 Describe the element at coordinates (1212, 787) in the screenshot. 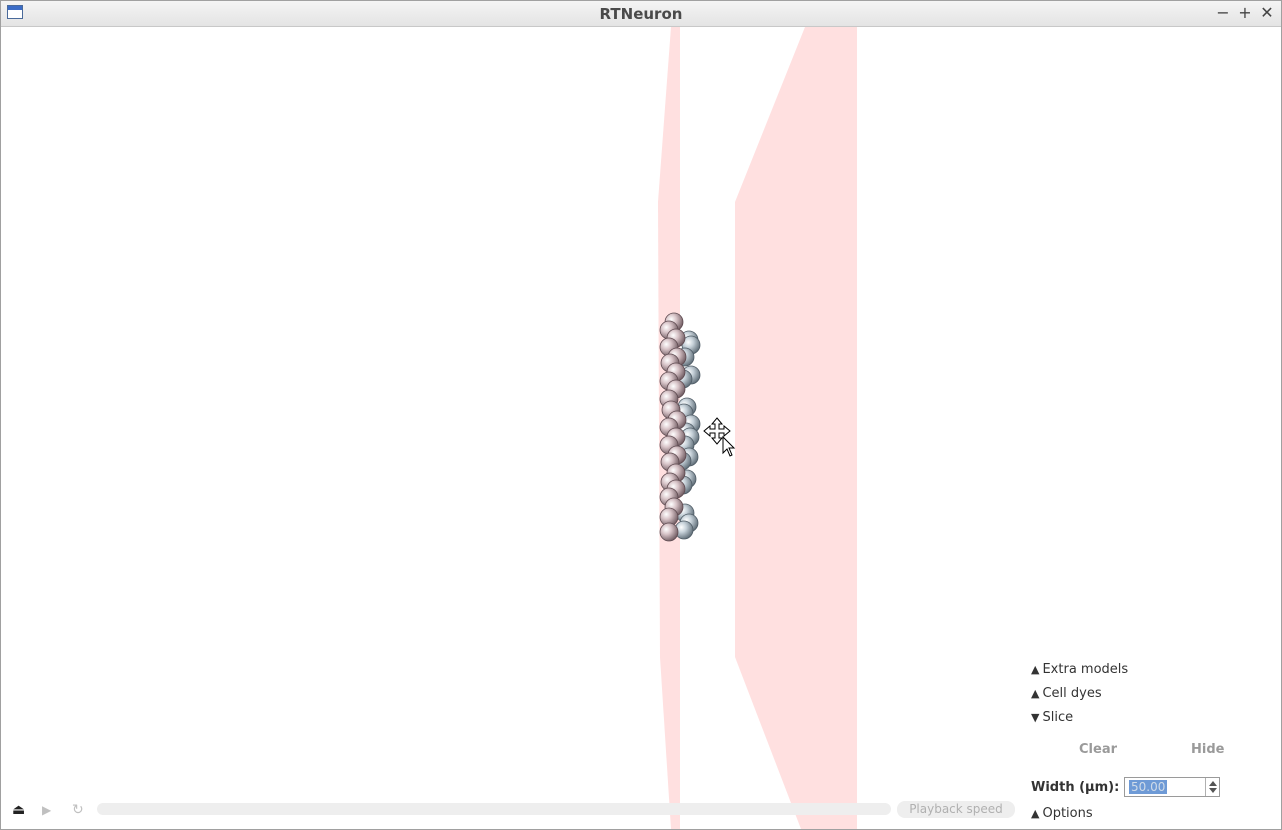

I see `spin-arrows` at that location.